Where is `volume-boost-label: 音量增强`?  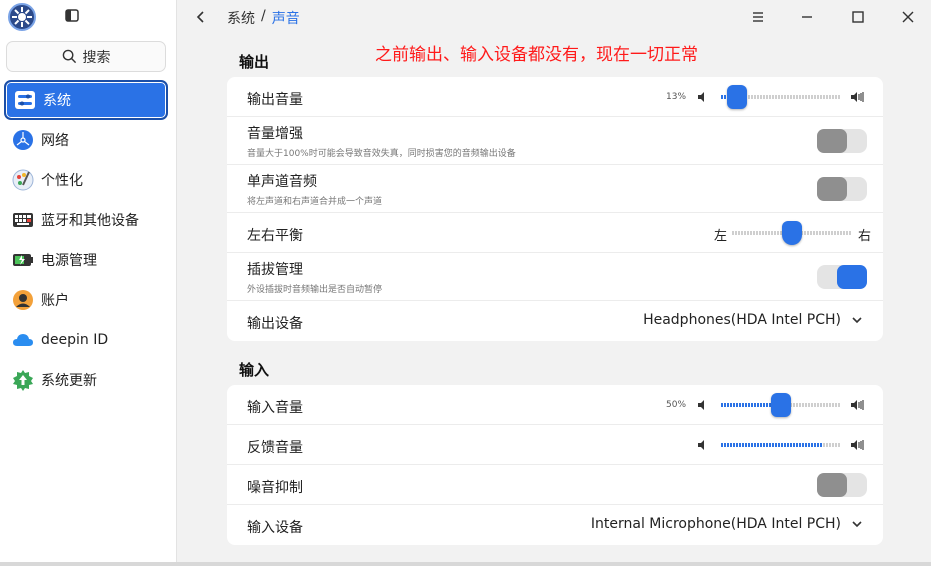 volume-boost-label: 音量增强 is located at coordinates (275, 134).